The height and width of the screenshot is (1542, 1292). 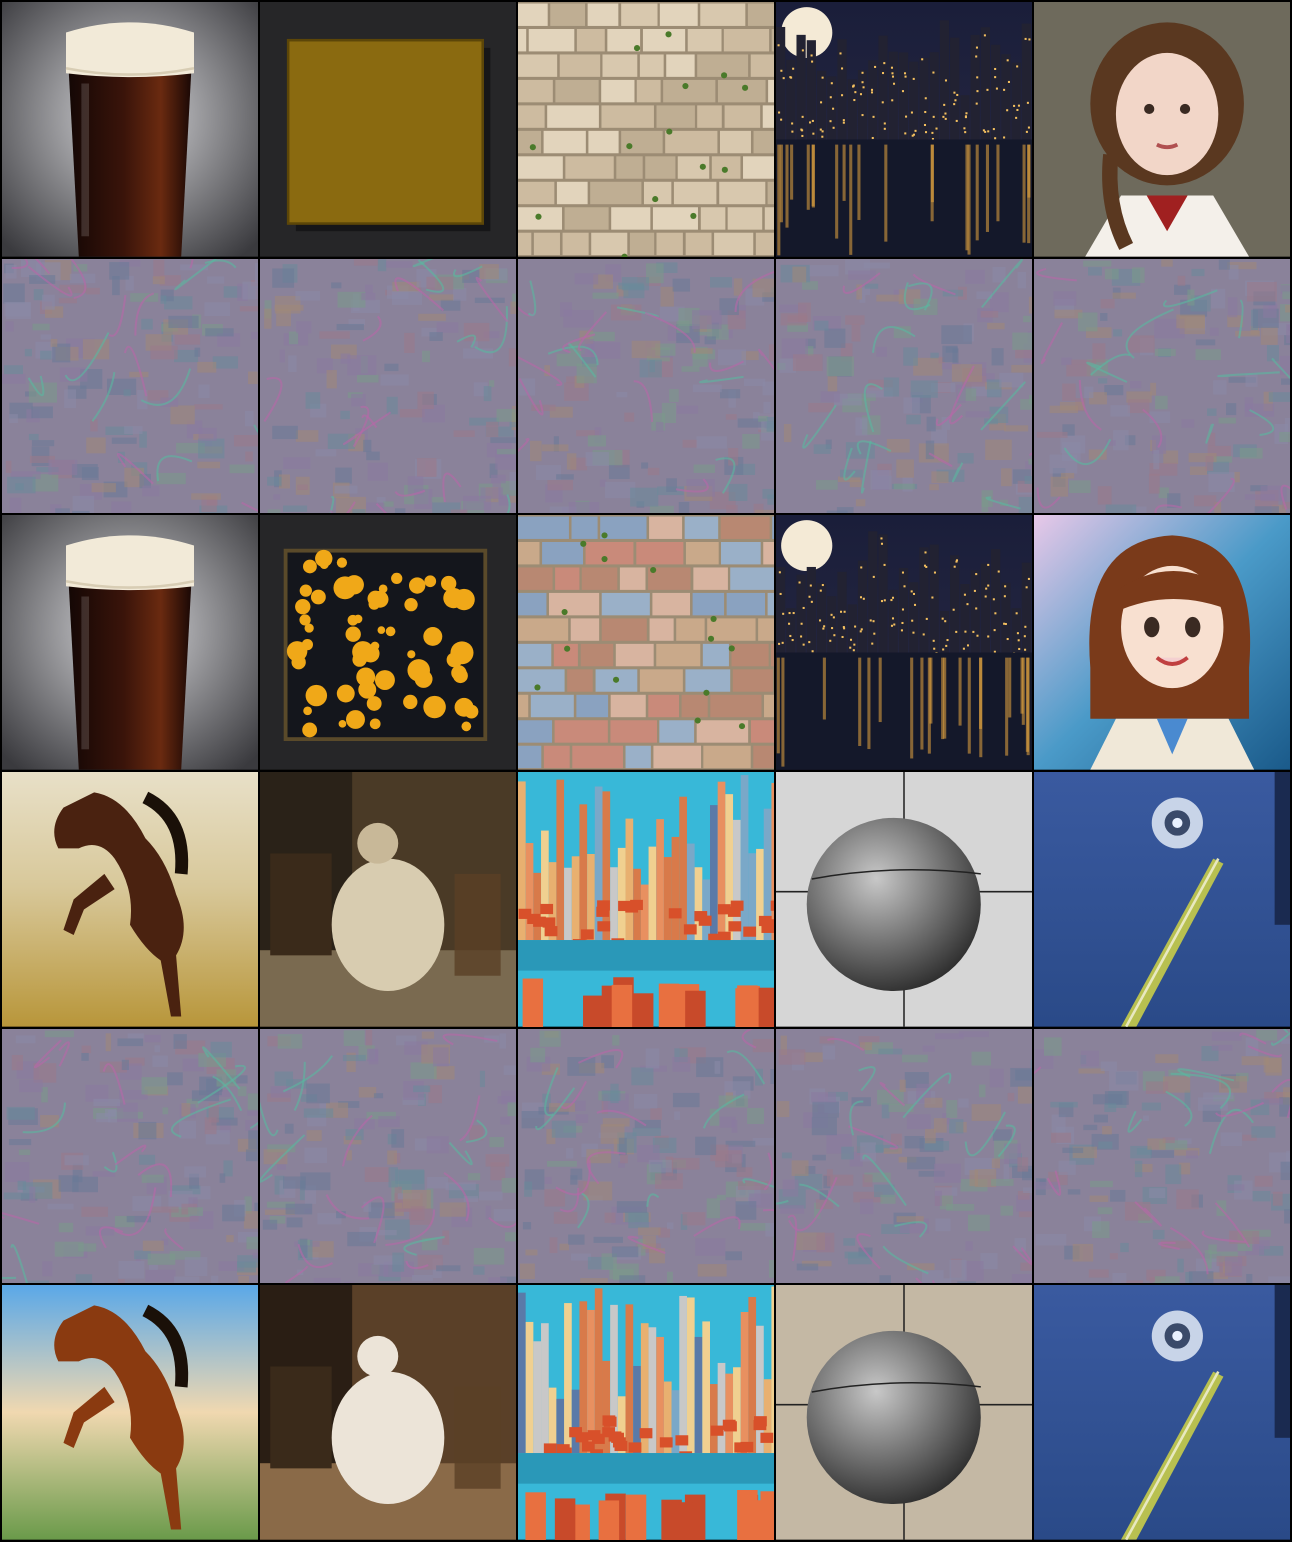 I want to click on brick-wall-result, so click(x=646, y=642).